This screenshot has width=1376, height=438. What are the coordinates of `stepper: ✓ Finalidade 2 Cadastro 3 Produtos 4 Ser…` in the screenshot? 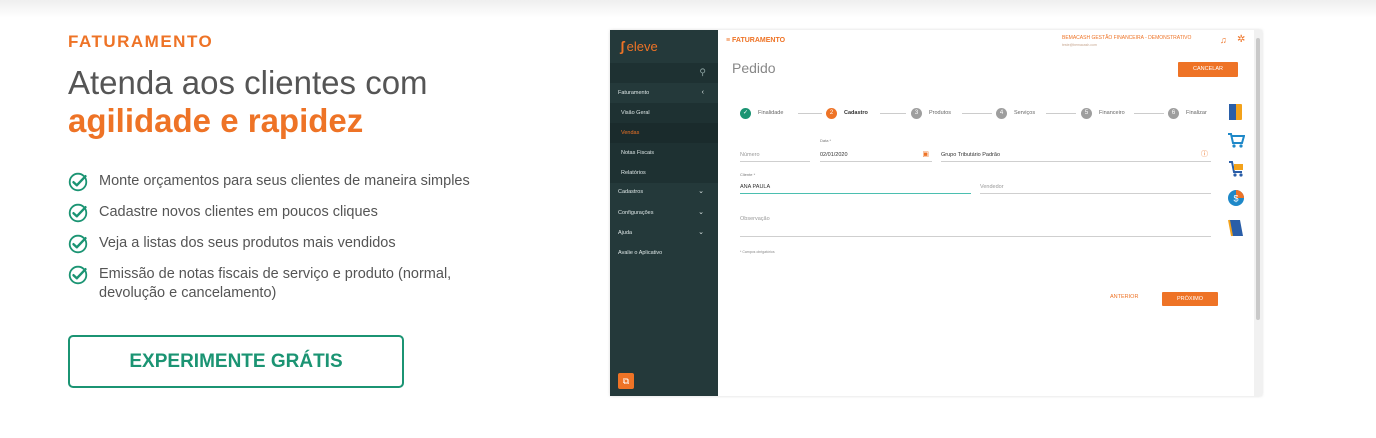 It's located at (975, 113).